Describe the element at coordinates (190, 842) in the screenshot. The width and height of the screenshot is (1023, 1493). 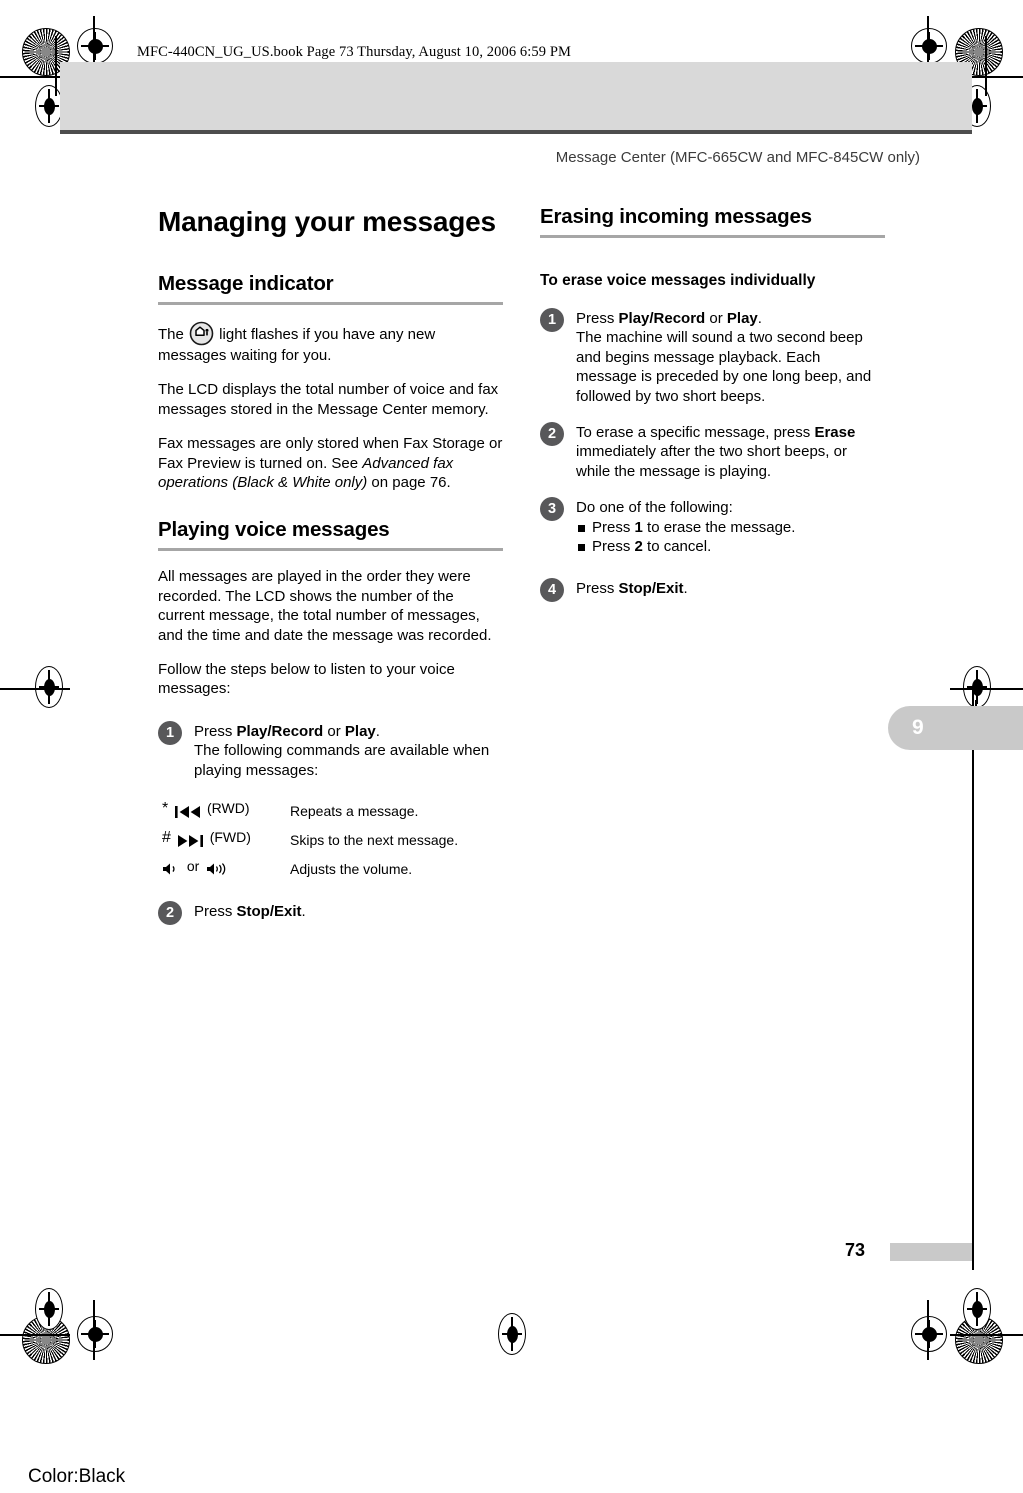
I see `fast-forward-icon` at that location.